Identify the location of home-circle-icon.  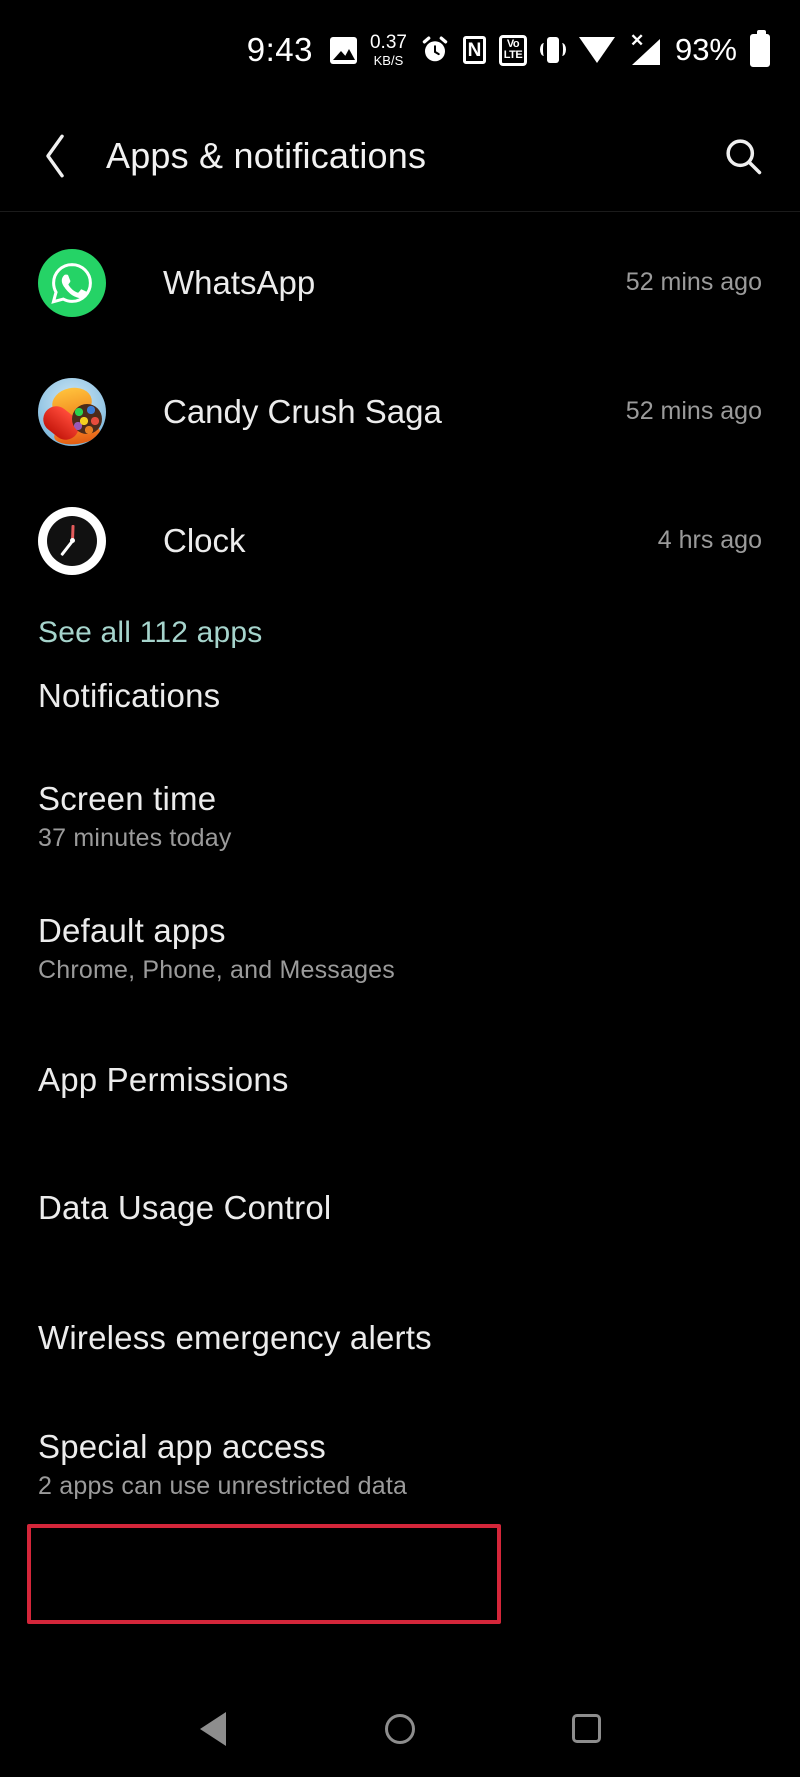
(399, 1728).